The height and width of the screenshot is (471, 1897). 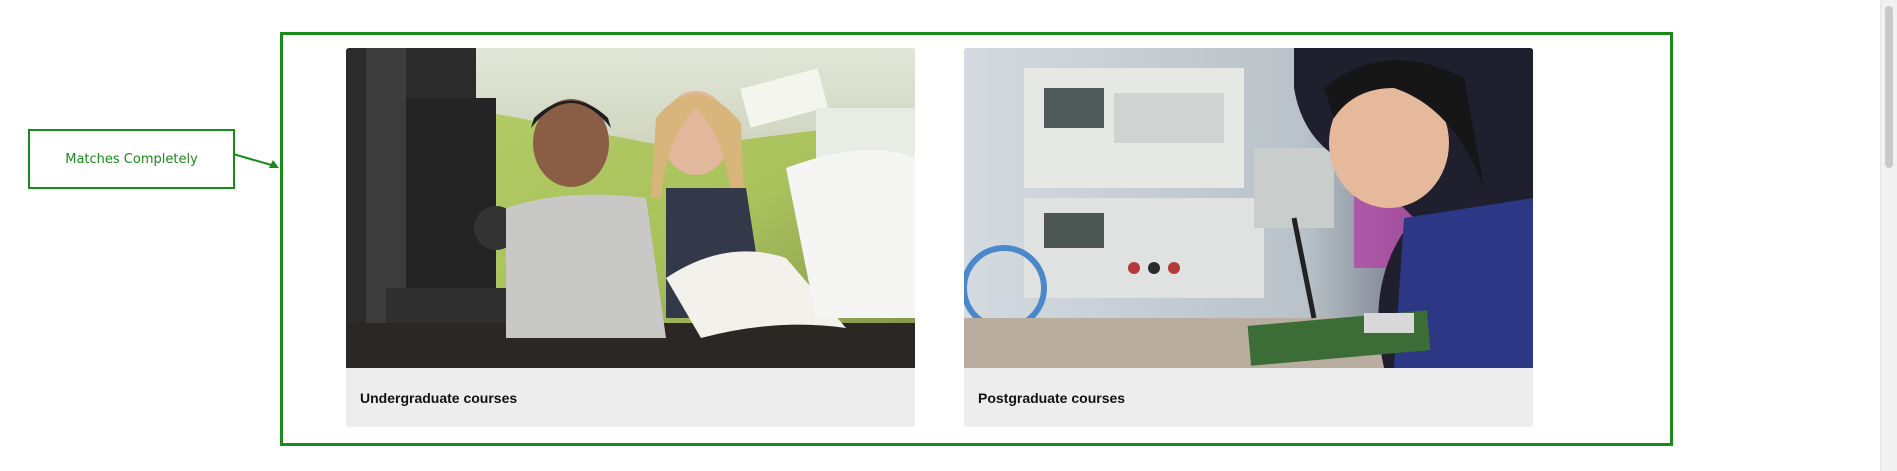 What do you see at coordinates (1051, 398) in the screenshot?
I see `postgraduate-courses-link: Postgraduate courses` at bounding box center [1051, 398].